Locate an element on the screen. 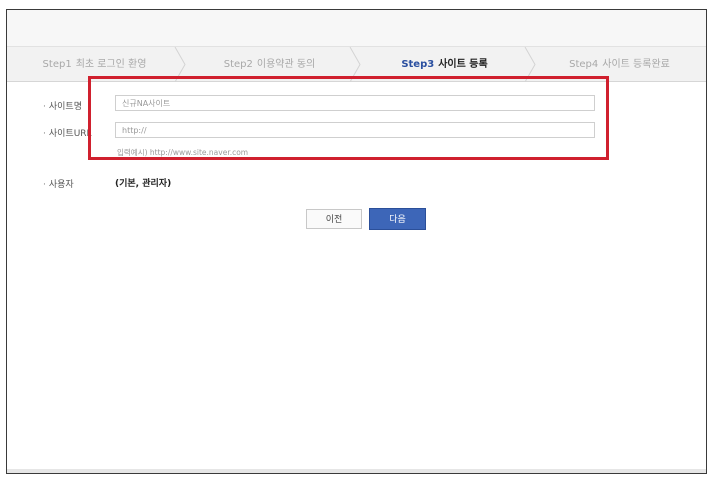  step-4-label: 사이트 등록완료 is located at coordinates (636, 64).